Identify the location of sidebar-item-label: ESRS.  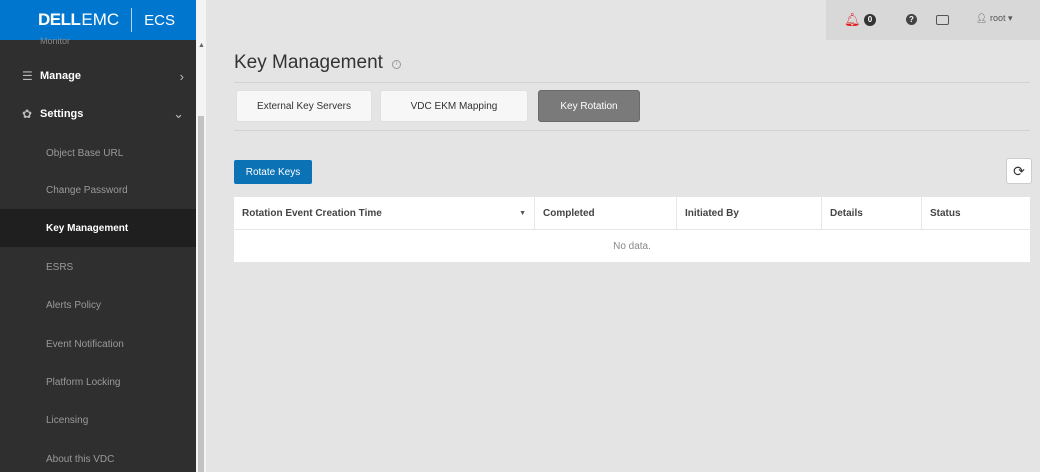
(60, 267).